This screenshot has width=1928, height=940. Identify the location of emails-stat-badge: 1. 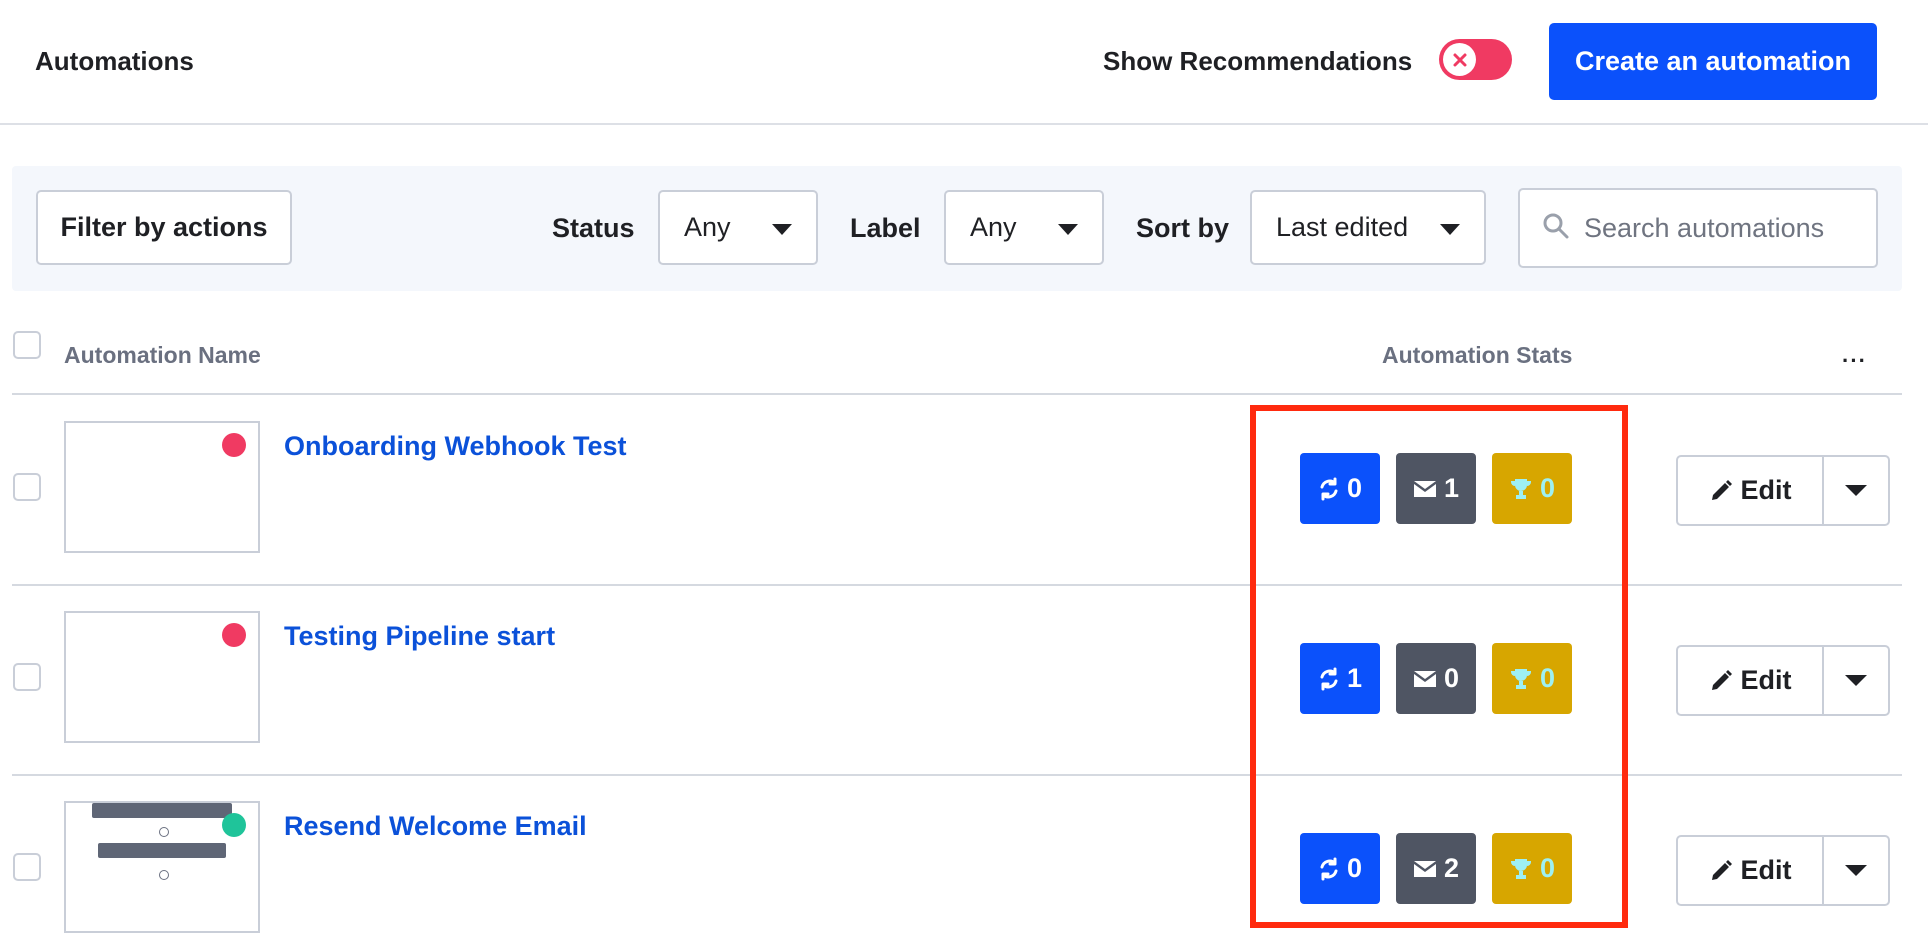
(1436, 488).